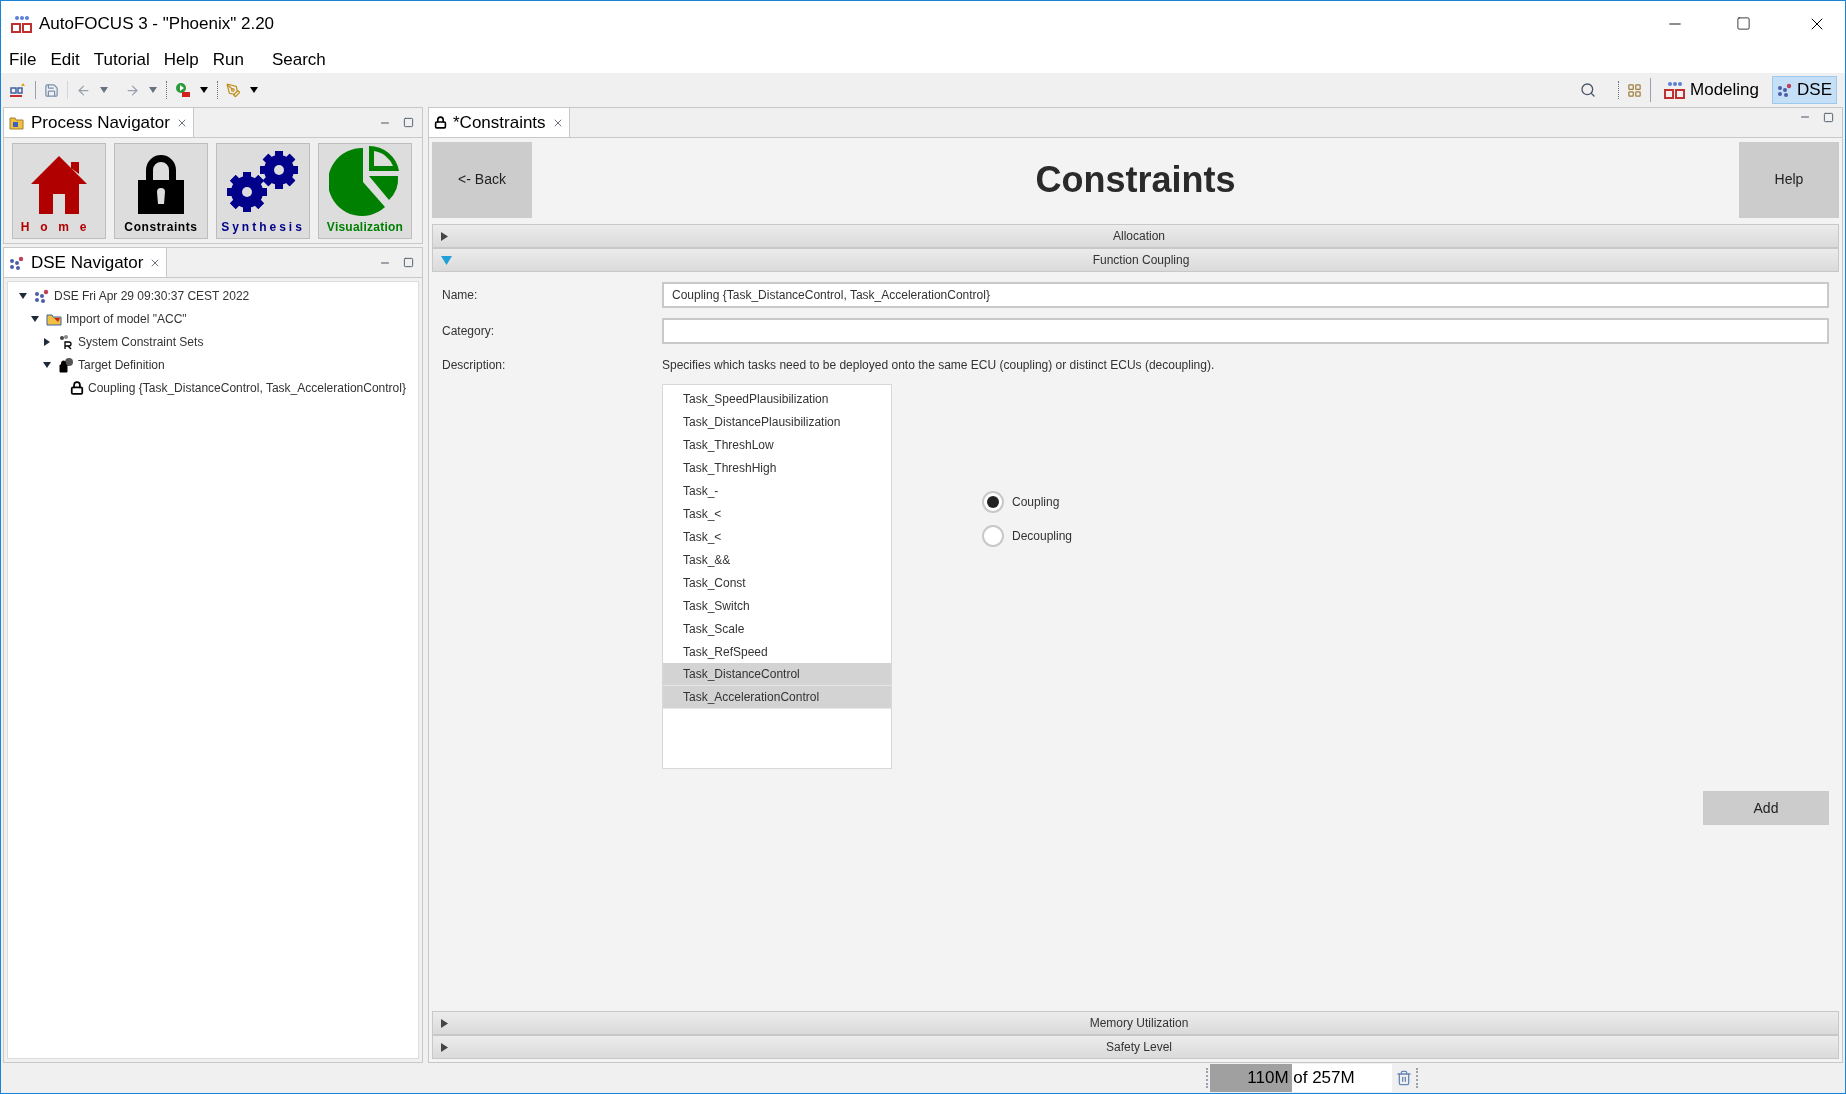 This screenshot has width=1846, height=1094. I want to click on menu-item: Edit, so click(65, 59).